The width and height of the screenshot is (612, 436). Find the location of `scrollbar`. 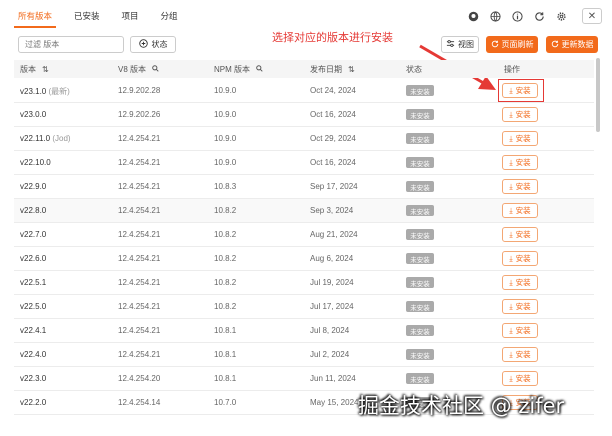

scrollbar is located at coordinates (598, 95).